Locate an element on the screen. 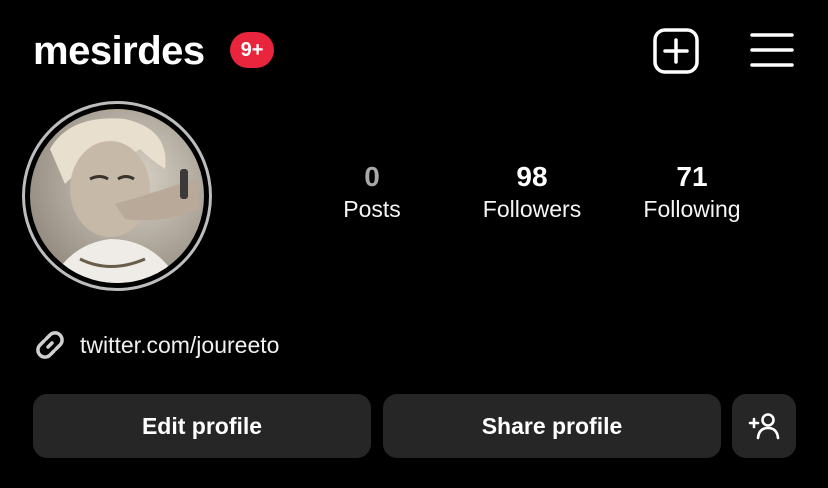 The image size is (828, 488). avatar is located at coordinates (117, 196).